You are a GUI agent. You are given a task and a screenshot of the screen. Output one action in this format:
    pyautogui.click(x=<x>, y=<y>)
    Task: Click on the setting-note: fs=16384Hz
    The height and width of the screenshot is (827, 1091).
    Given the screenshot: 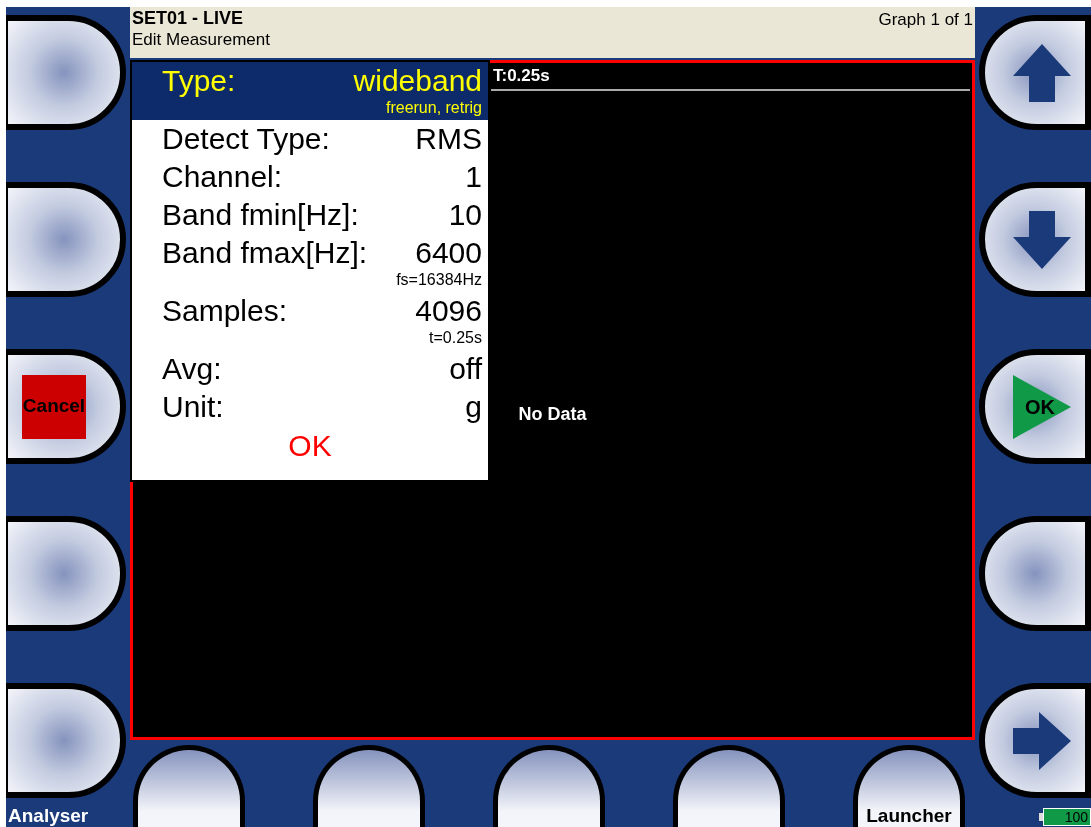 What is the action you would take?
    pyautogui.click(x=439, y=280)
    